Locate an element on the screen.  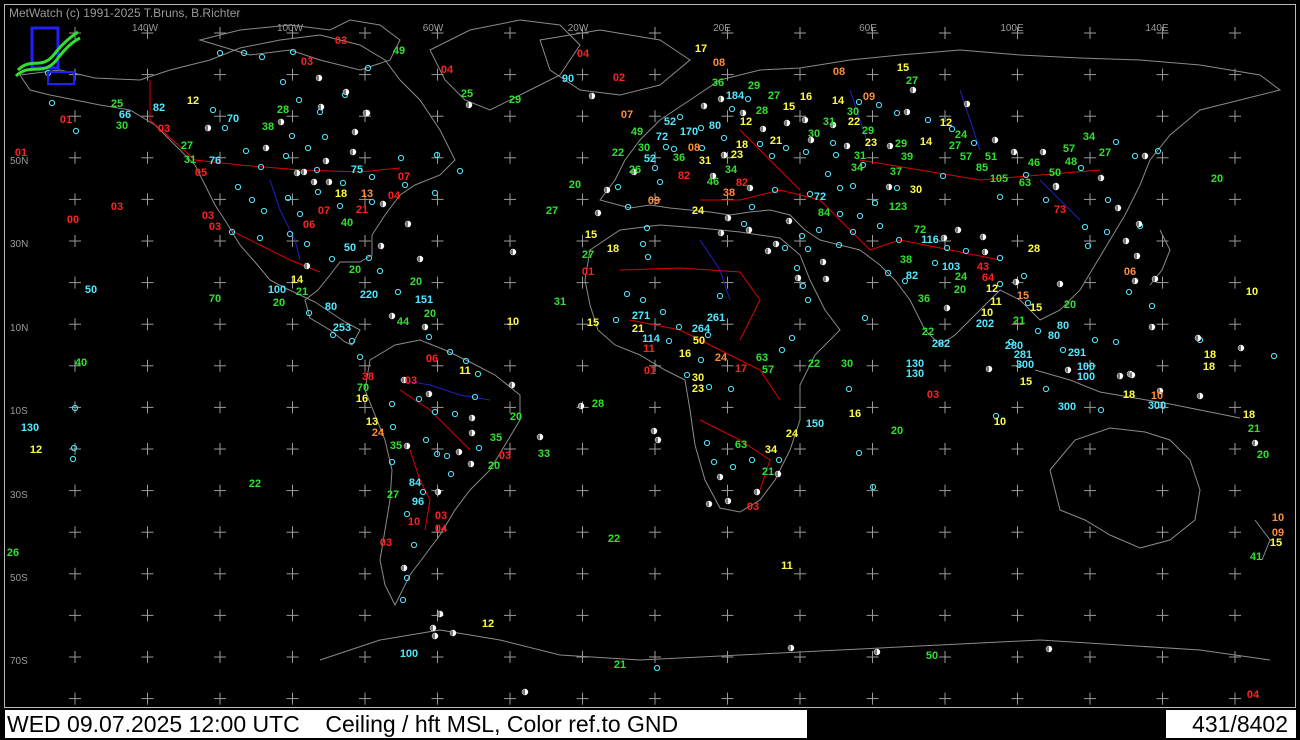
station-ceiling-value: 36 is located at coordinates (718, 83).